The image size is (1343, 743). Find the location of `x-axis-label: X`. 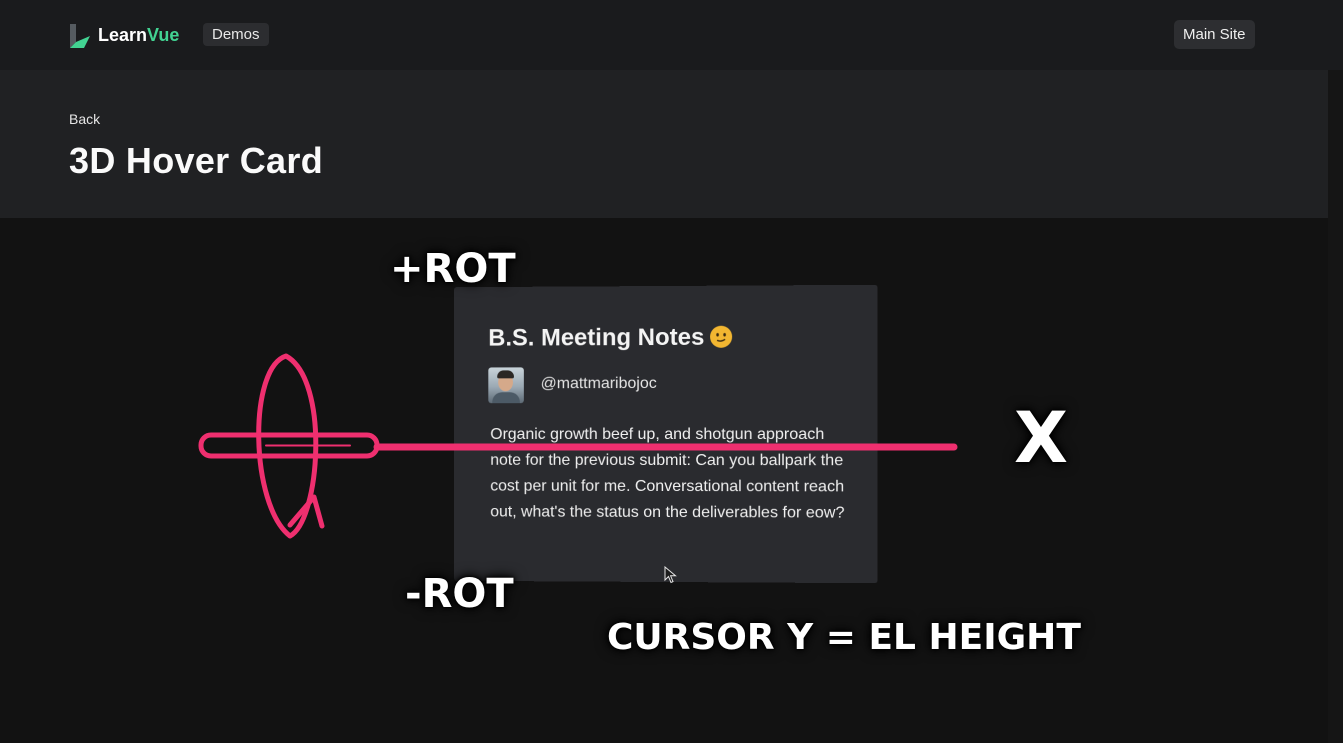

x-axis-label: X is located at coordinates (1041, 438).